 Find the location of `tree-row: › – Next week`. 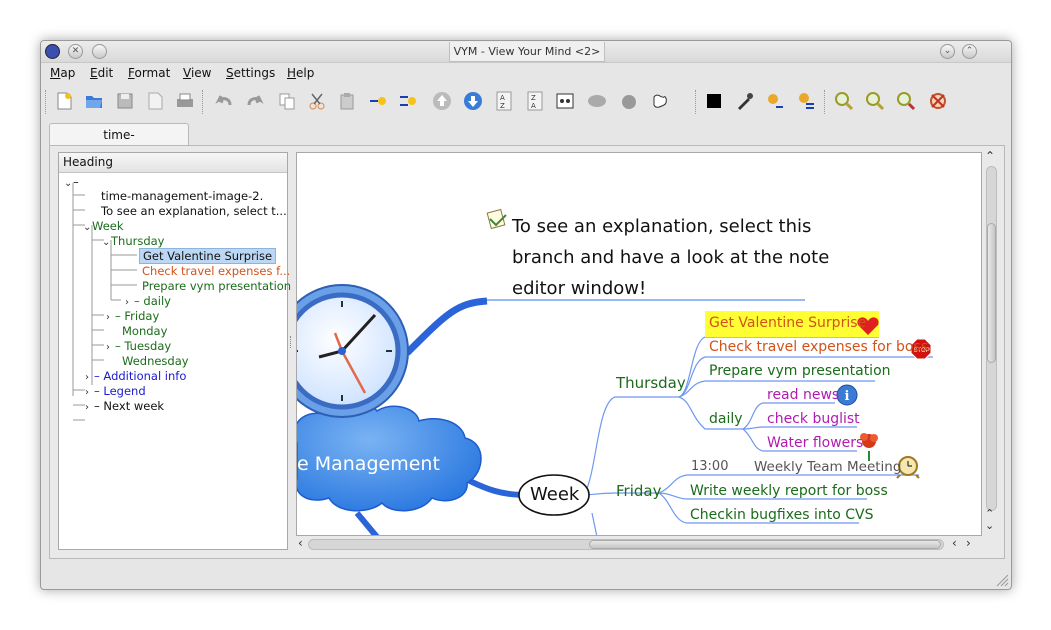

tree-row: › – Next week is located at coordinates (124, 407).